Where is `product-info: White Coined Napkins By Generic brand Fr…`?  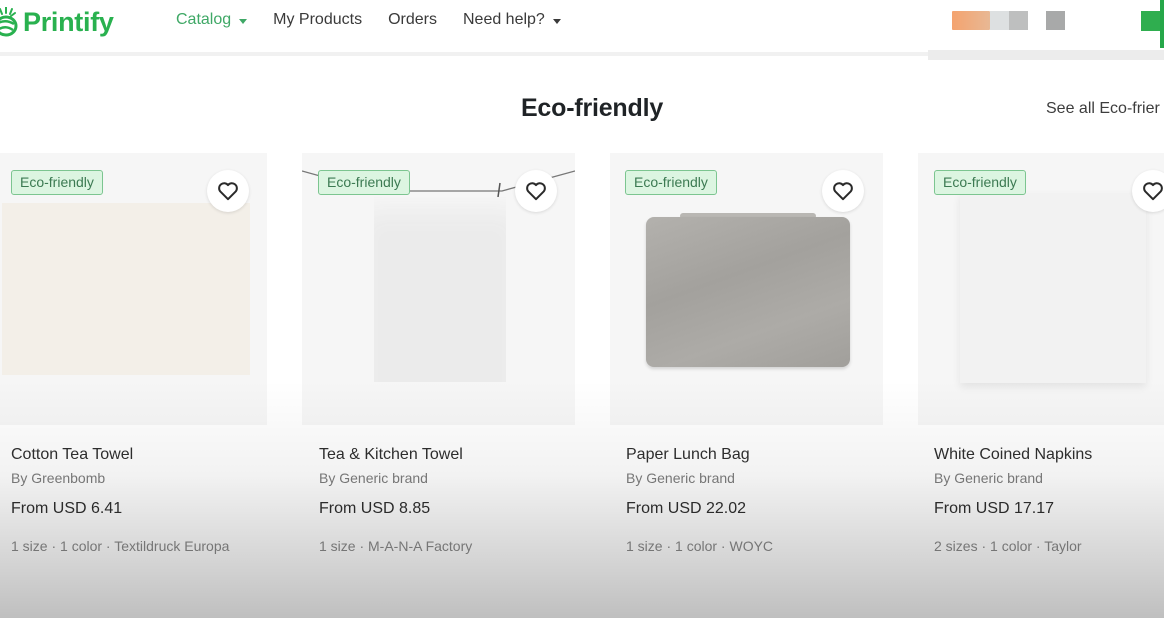 product-info: White Coined Napkins By Generic brand Fr… is located at coordinates (1013, 500).